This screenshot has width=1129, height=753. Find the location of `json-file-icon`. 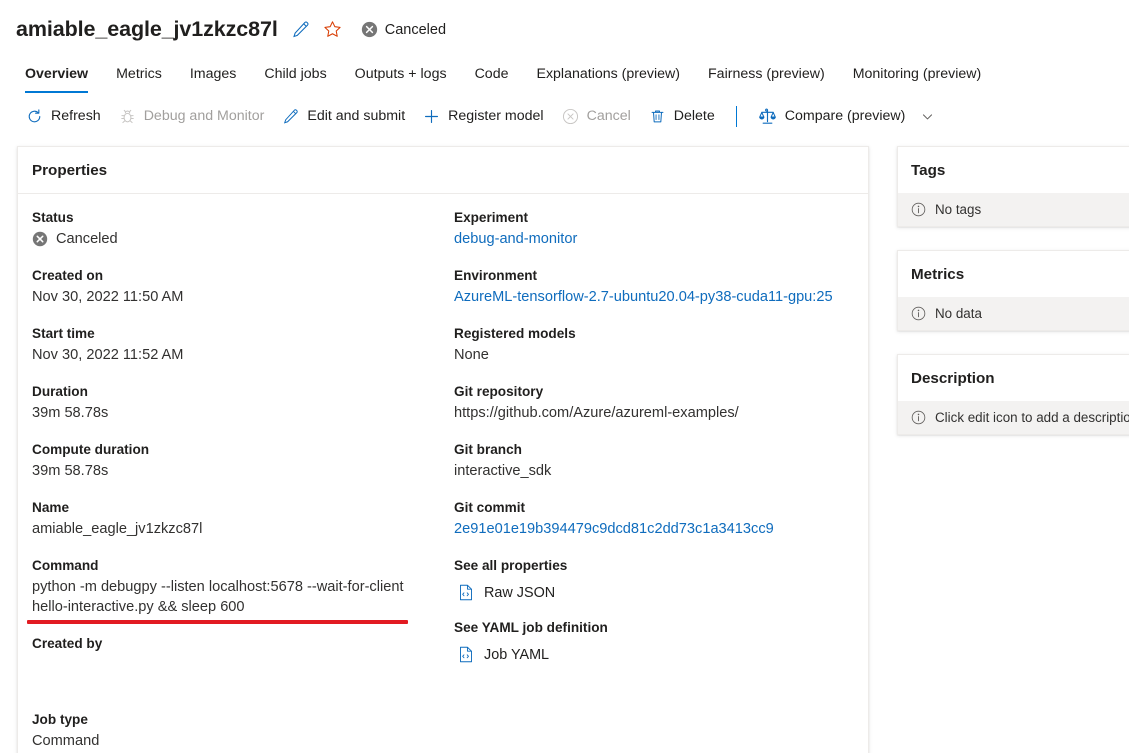

json-file-icon is located at coordinates (466, 592).